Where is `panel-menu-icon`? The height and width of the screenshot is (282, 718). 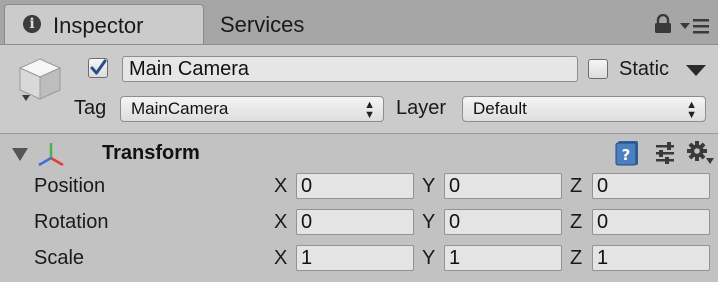 panel-menu-icon is located at coordinates (695, 26).